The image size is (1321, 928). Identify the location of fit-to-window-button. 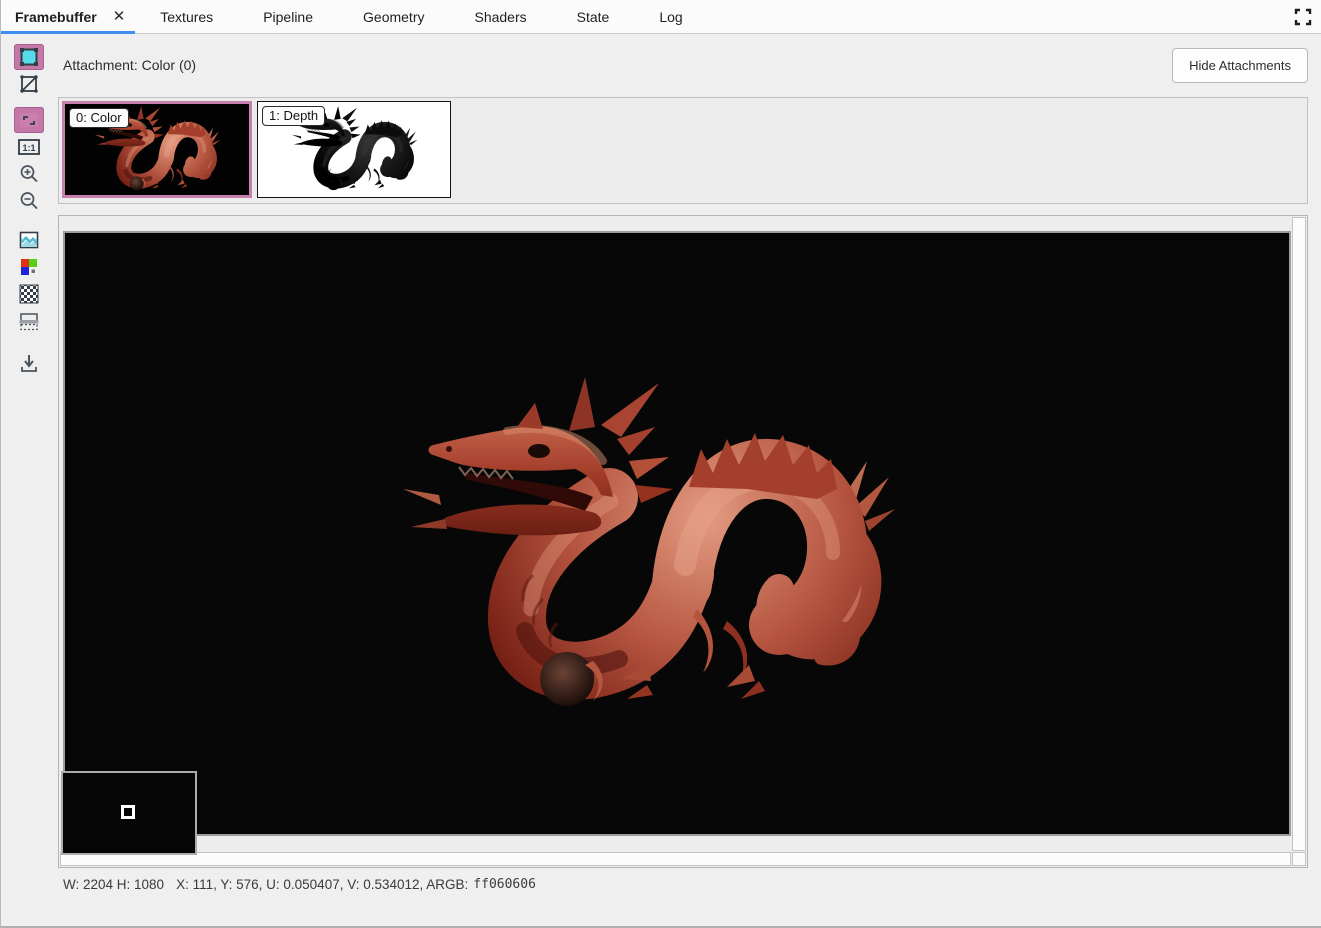
(29, 120).